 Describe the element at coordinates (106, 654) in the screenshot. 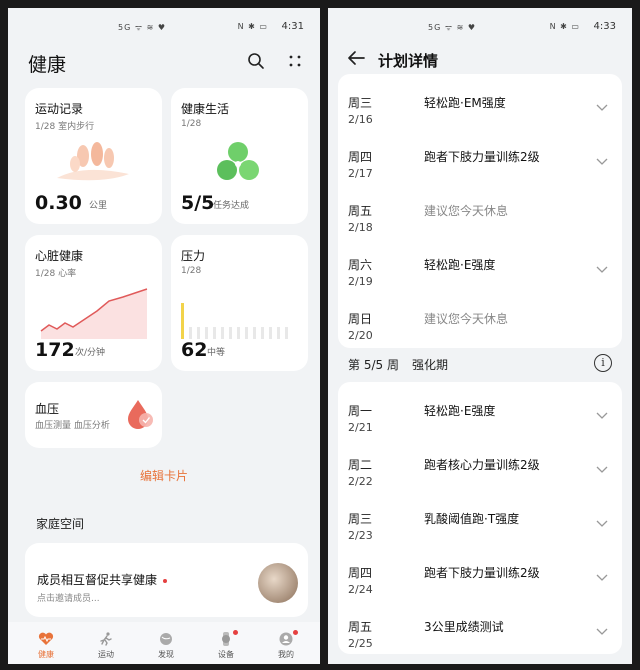

I see `tab-label: 运动` at that location.